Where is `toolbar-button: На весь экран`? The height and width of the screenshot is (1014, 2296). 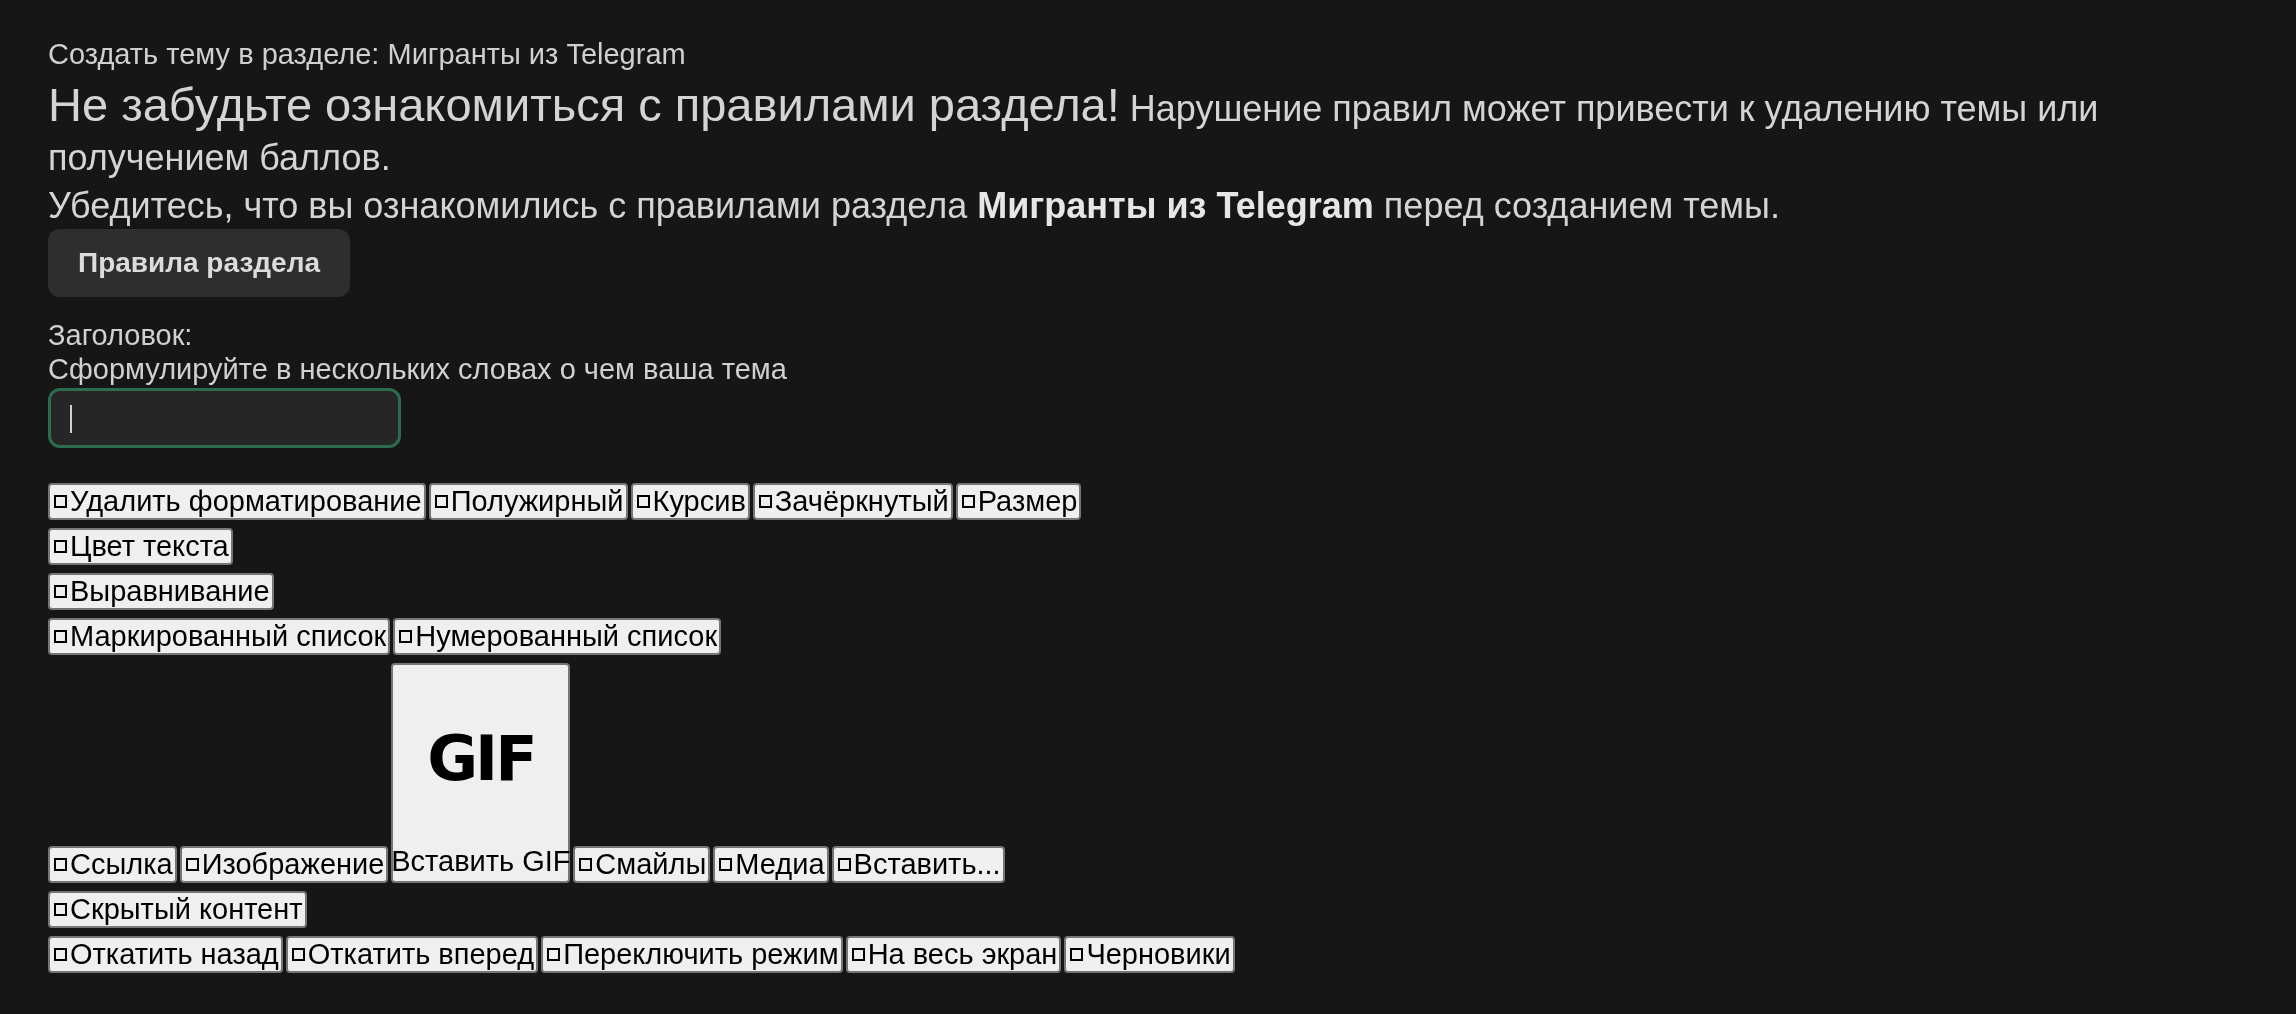 toolbar-button: На весь экран is located at coordinates (953, 954).